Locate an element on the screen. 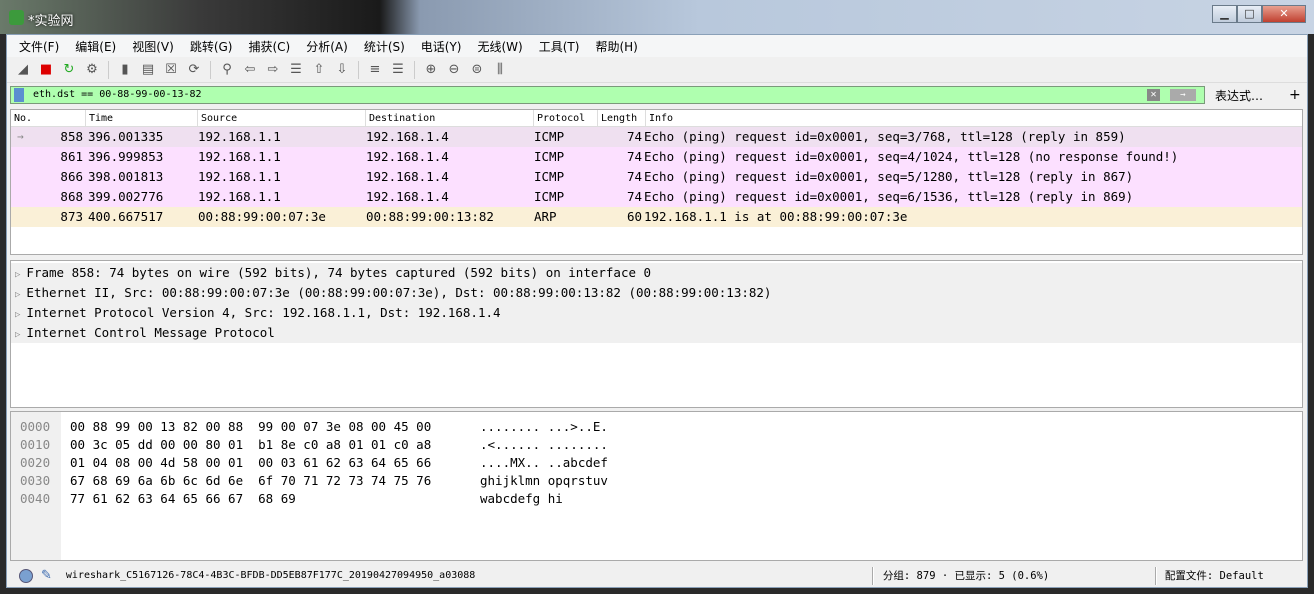  display-filter-input: eth.dst == 00-88-99-00-13-82 ✕ → is located at coordinates (607, 95).